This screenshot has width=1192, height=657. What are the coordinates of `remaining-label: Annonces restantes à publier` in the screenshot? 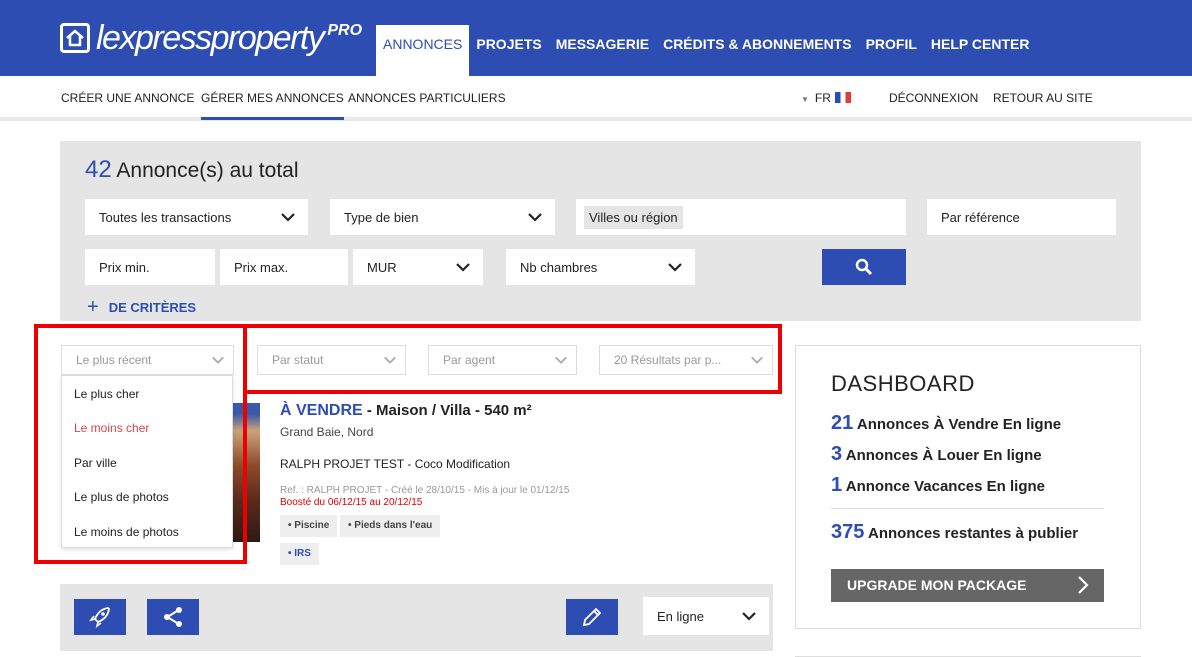 It's located at (973, 533).